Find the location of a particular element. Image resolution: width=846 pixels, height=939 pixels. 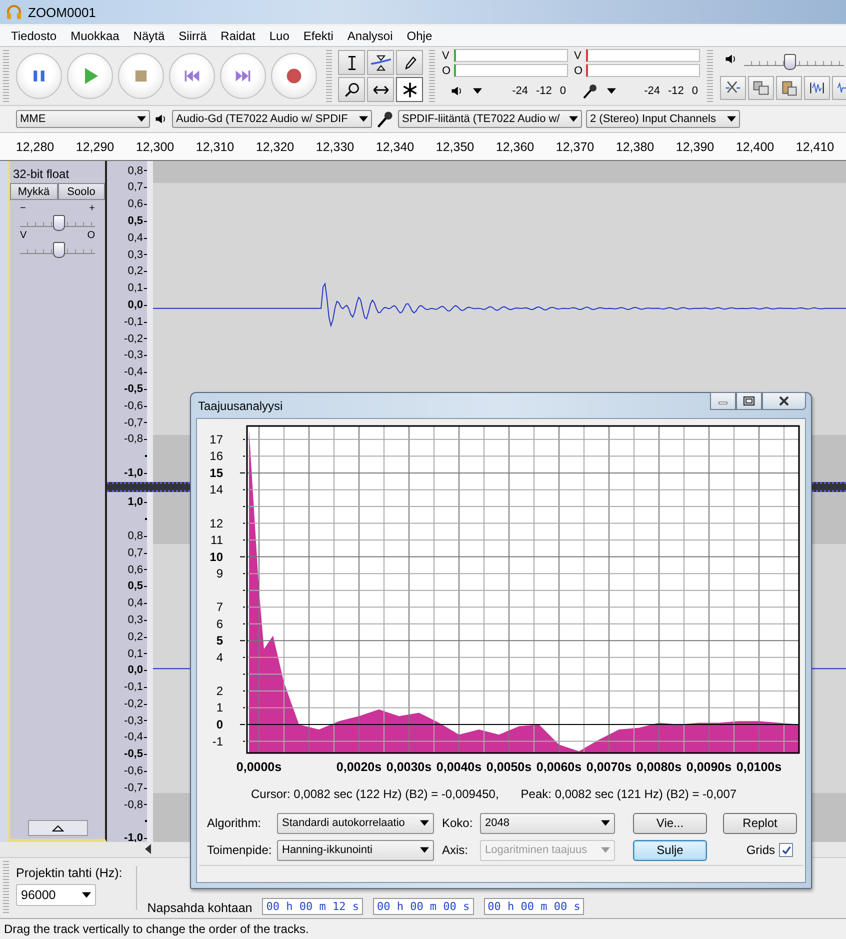

window-title: ZOOM0001 is located at coordinates (62, 12).